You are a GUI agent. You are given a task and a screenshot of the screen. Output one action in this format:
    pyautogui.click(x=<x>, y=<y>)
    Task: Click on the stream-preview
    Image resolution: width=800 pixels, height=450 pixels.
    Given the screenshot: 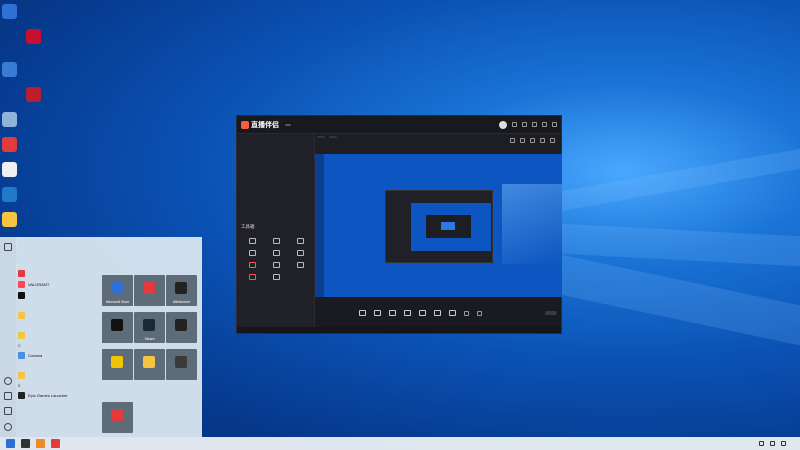 What is the action you would take?
    pyautogui.click(x=438, y=225)
    